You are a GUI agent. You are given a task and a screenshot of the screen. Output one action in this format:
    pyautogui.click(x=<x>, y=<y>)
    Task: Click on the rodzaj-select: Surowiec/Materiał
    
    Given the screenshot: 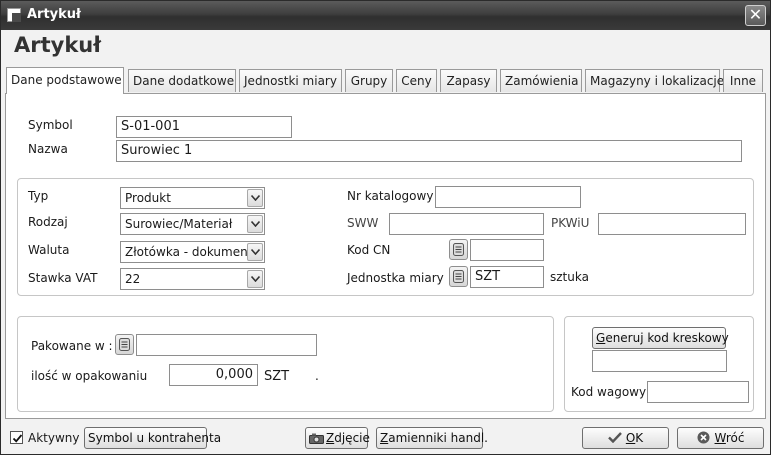 What is the action you would take?
    pyautogui.click(x=192, y=224)
    